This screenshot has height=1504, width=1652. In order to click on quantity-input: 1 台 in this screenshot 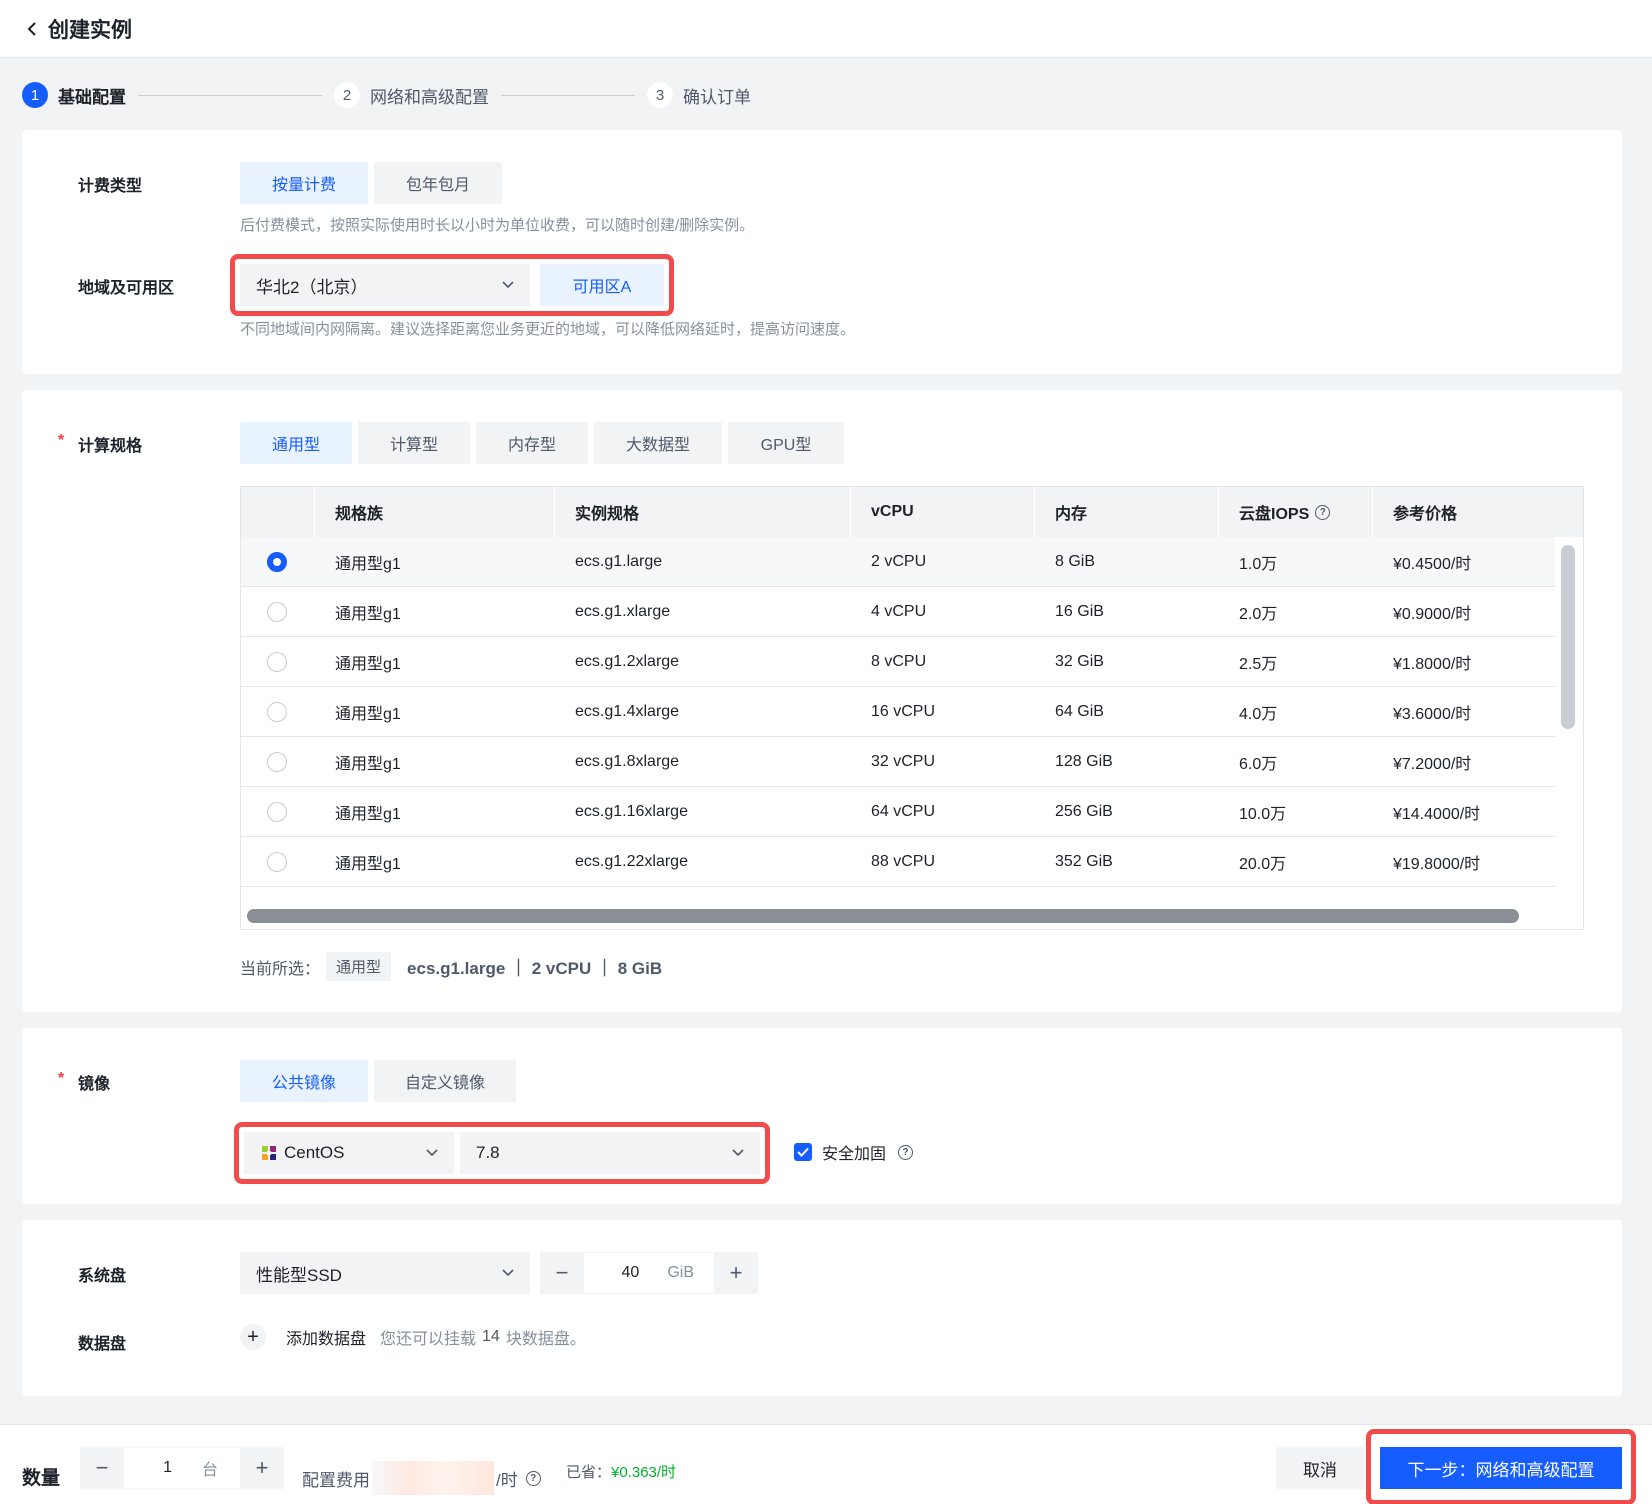, I will do `click(182, 1468)`.